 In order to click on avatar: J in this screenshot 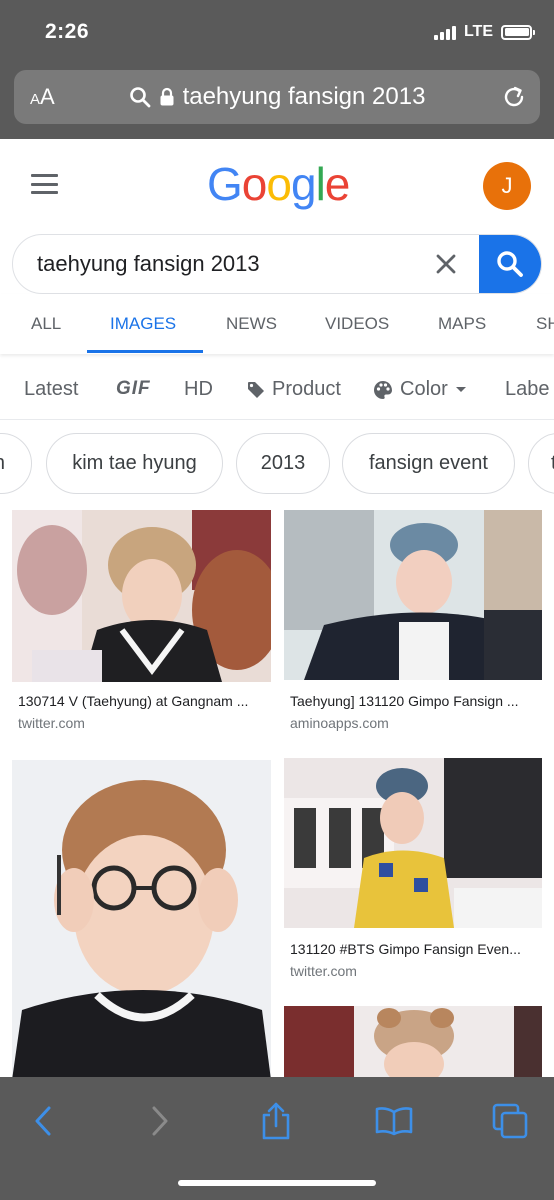, I will do `click(507, 186)`.